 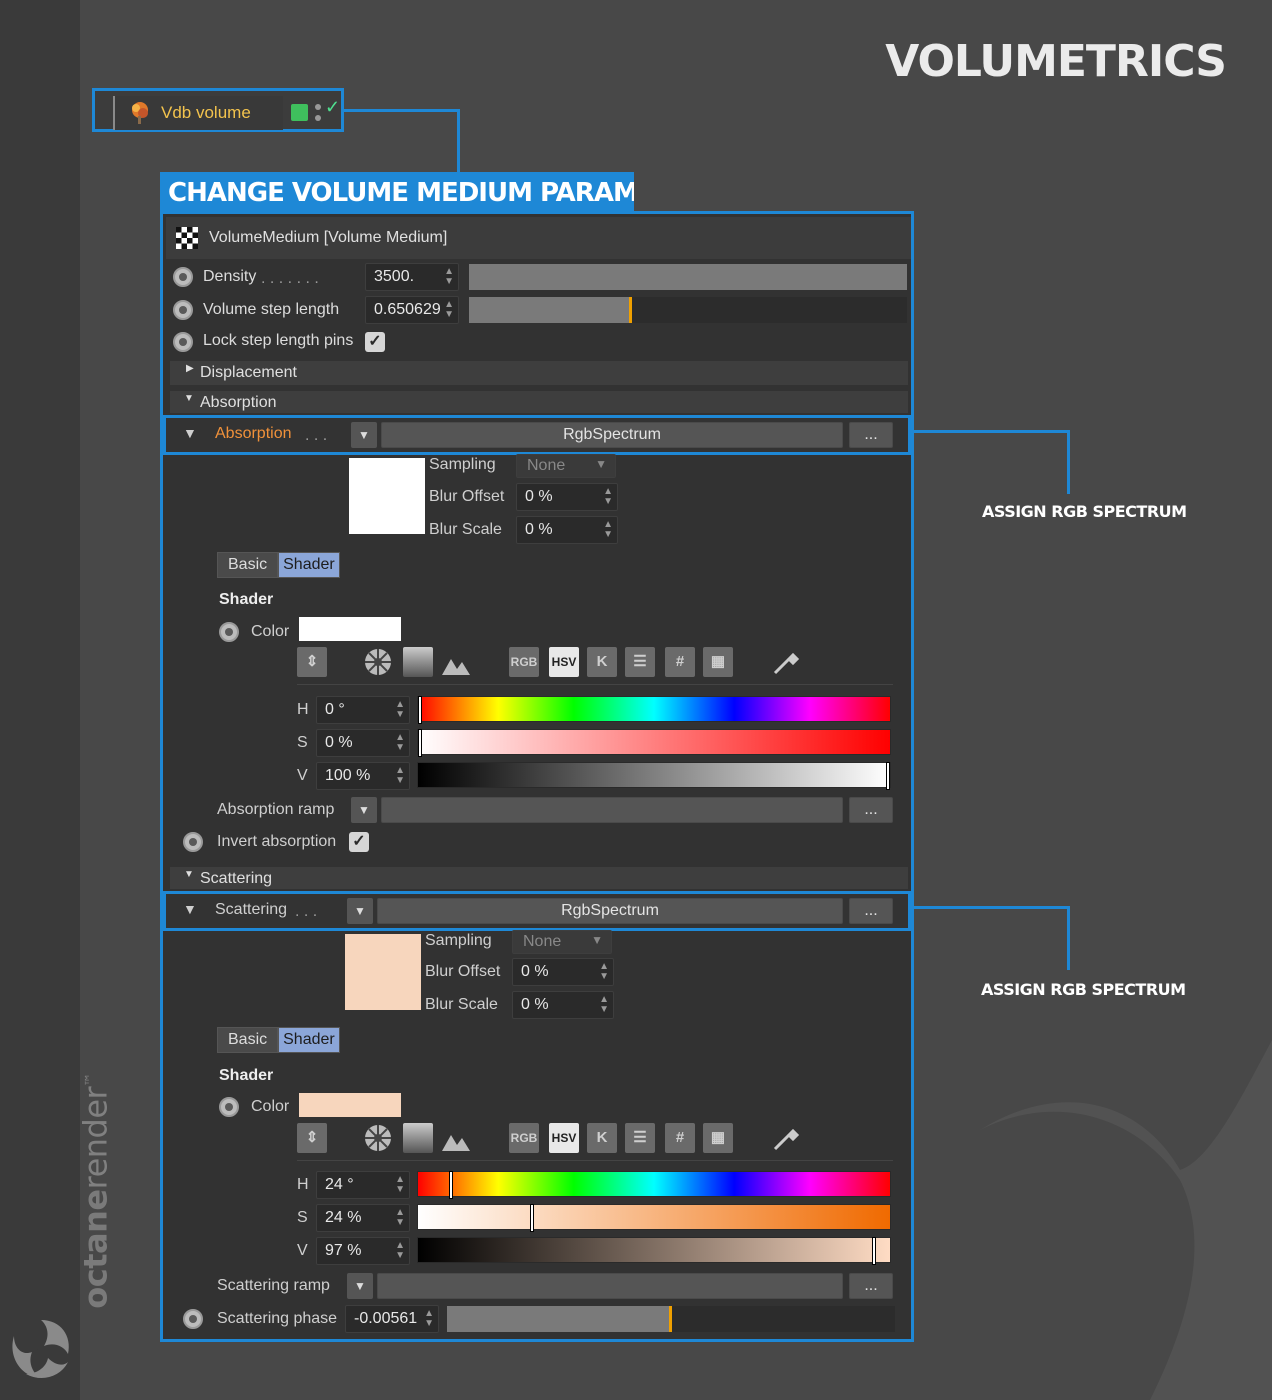 What do you see at coordinates (230, 276) in the screenshot?
I see `density-label: Density` at bounding box center [230, 276].